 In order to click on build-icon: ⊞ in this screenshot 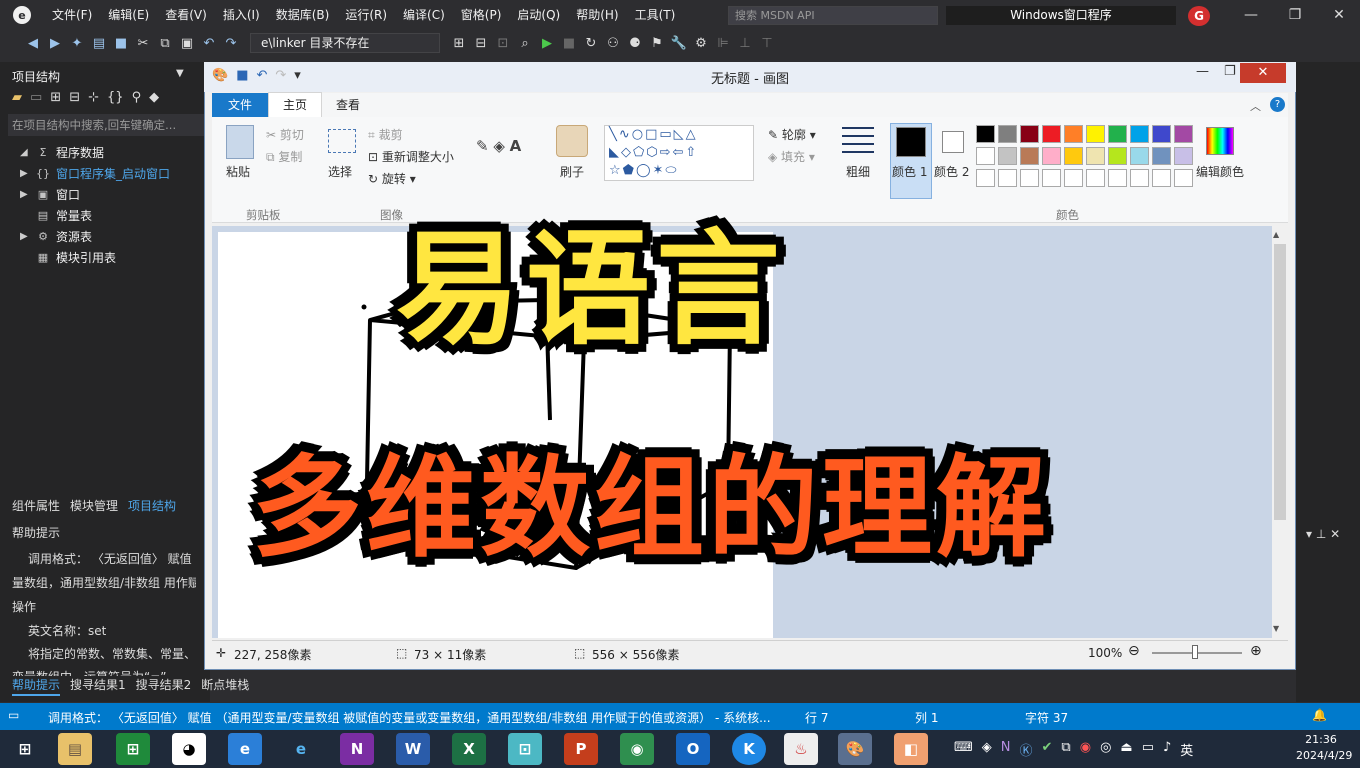, I will do `click(459, 43)`.